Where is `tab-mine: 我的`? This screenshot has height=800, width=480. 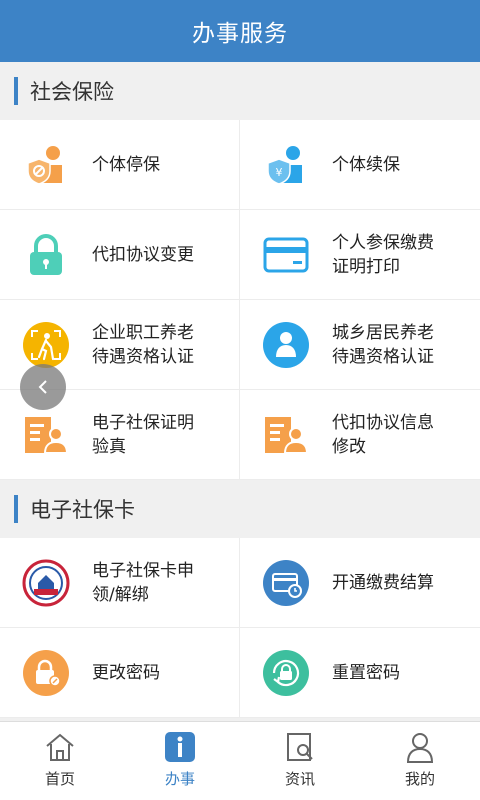 tab-mine: 我的 is located at coordinates (420, 761).